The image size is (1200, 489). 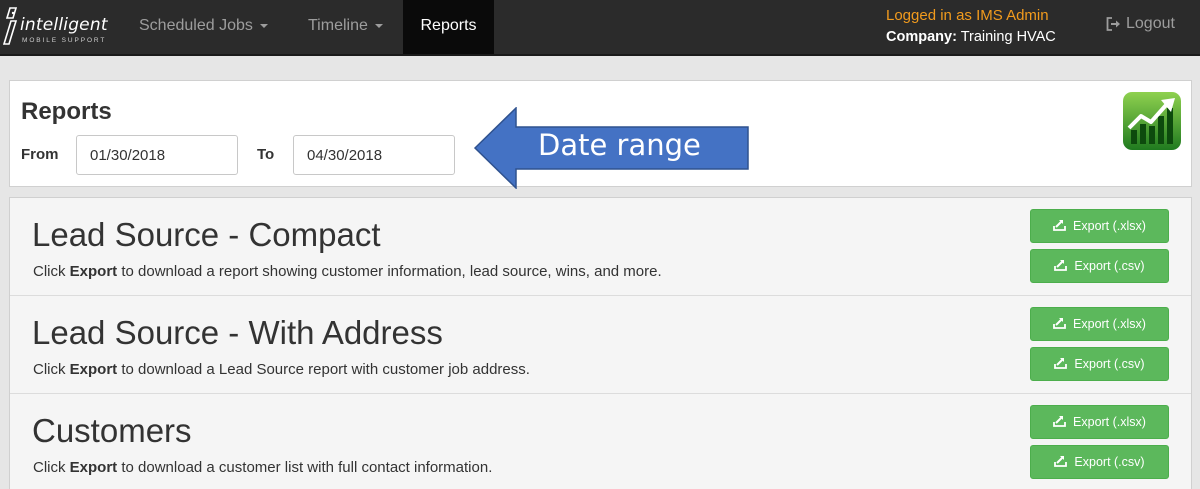 I want to click on from-label: From, so click(x=40, y=154).